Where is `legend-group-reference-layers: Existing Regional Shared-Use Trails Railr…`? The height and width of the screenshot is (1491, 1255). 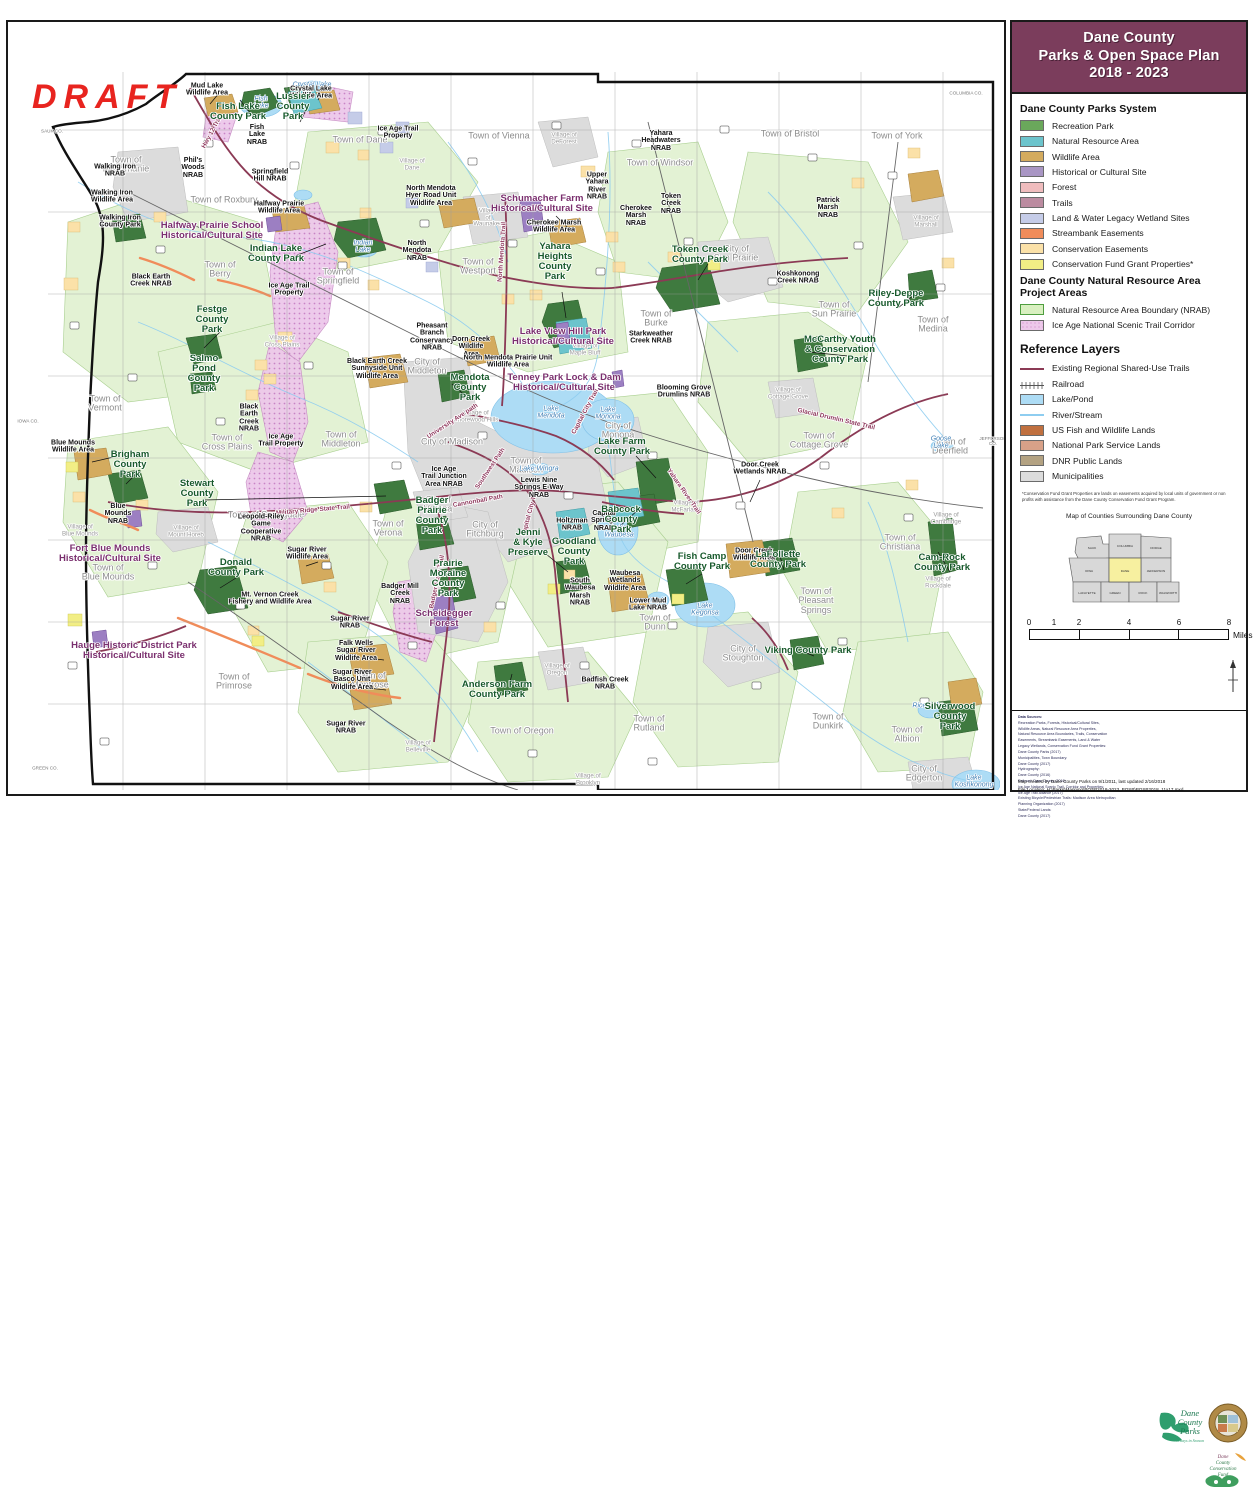
legend-group-reference-layers: Existing Regional Shared-Use Trails Railr… is located at coordinates (1129, 422).